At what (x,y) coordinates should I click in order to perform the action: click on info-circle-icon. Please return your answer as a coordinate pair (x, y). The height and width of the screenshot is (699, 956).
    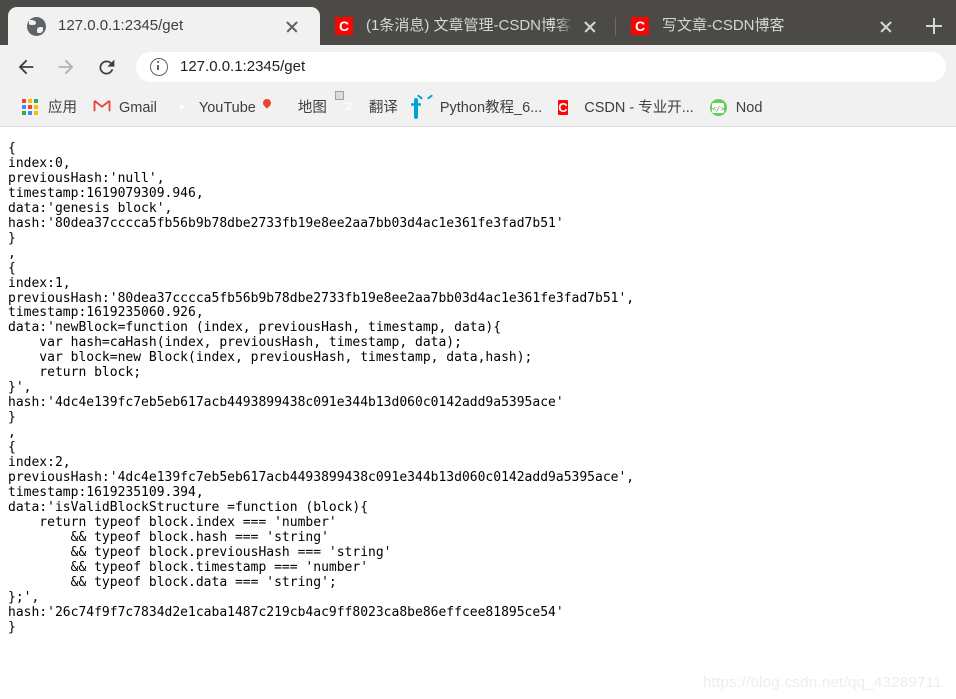
    Looking at the image, I should click on (159, 67).